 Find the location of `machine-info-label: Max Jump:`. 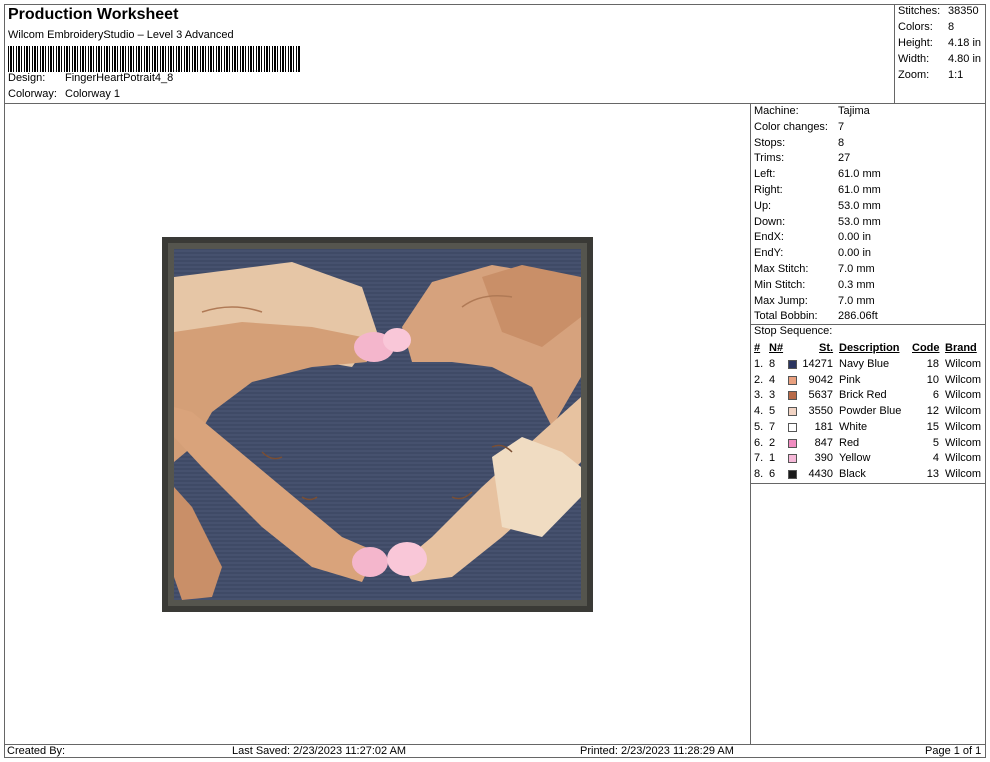

machine-info-label: Max Jump: is located at coordinates (781, 300).